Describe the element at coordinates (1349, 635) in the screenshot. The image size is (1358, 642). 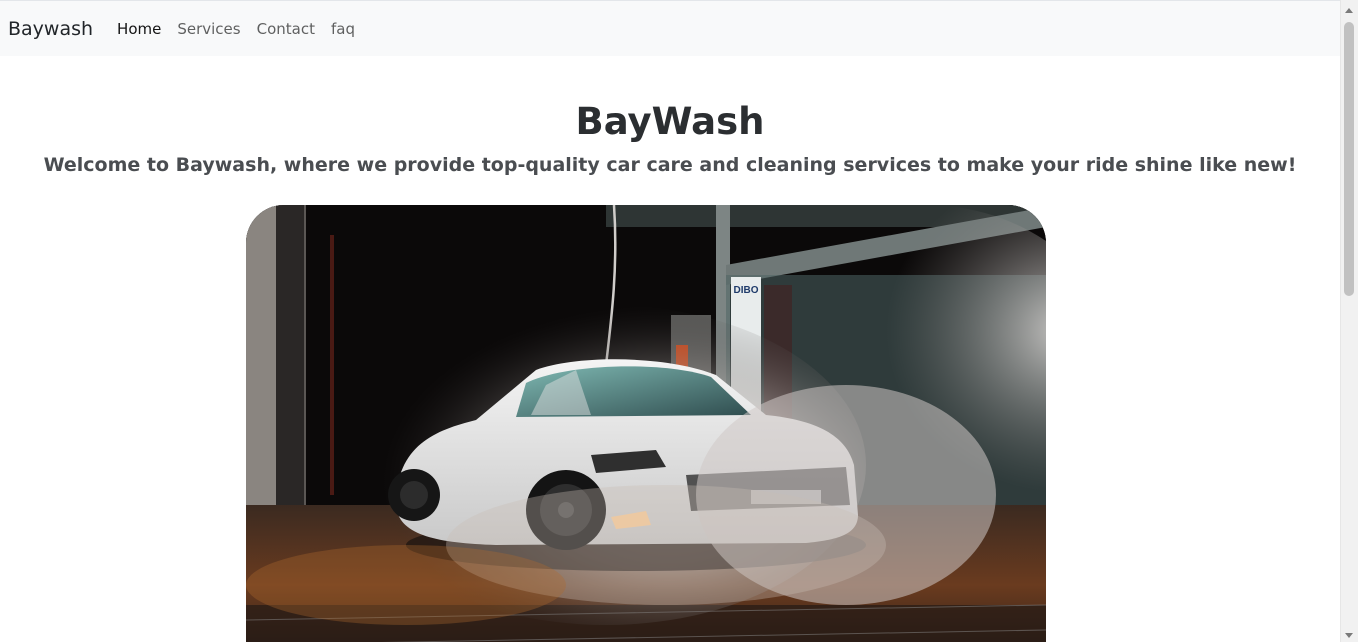
I see `scroll-down-arrow-icon` at that location.